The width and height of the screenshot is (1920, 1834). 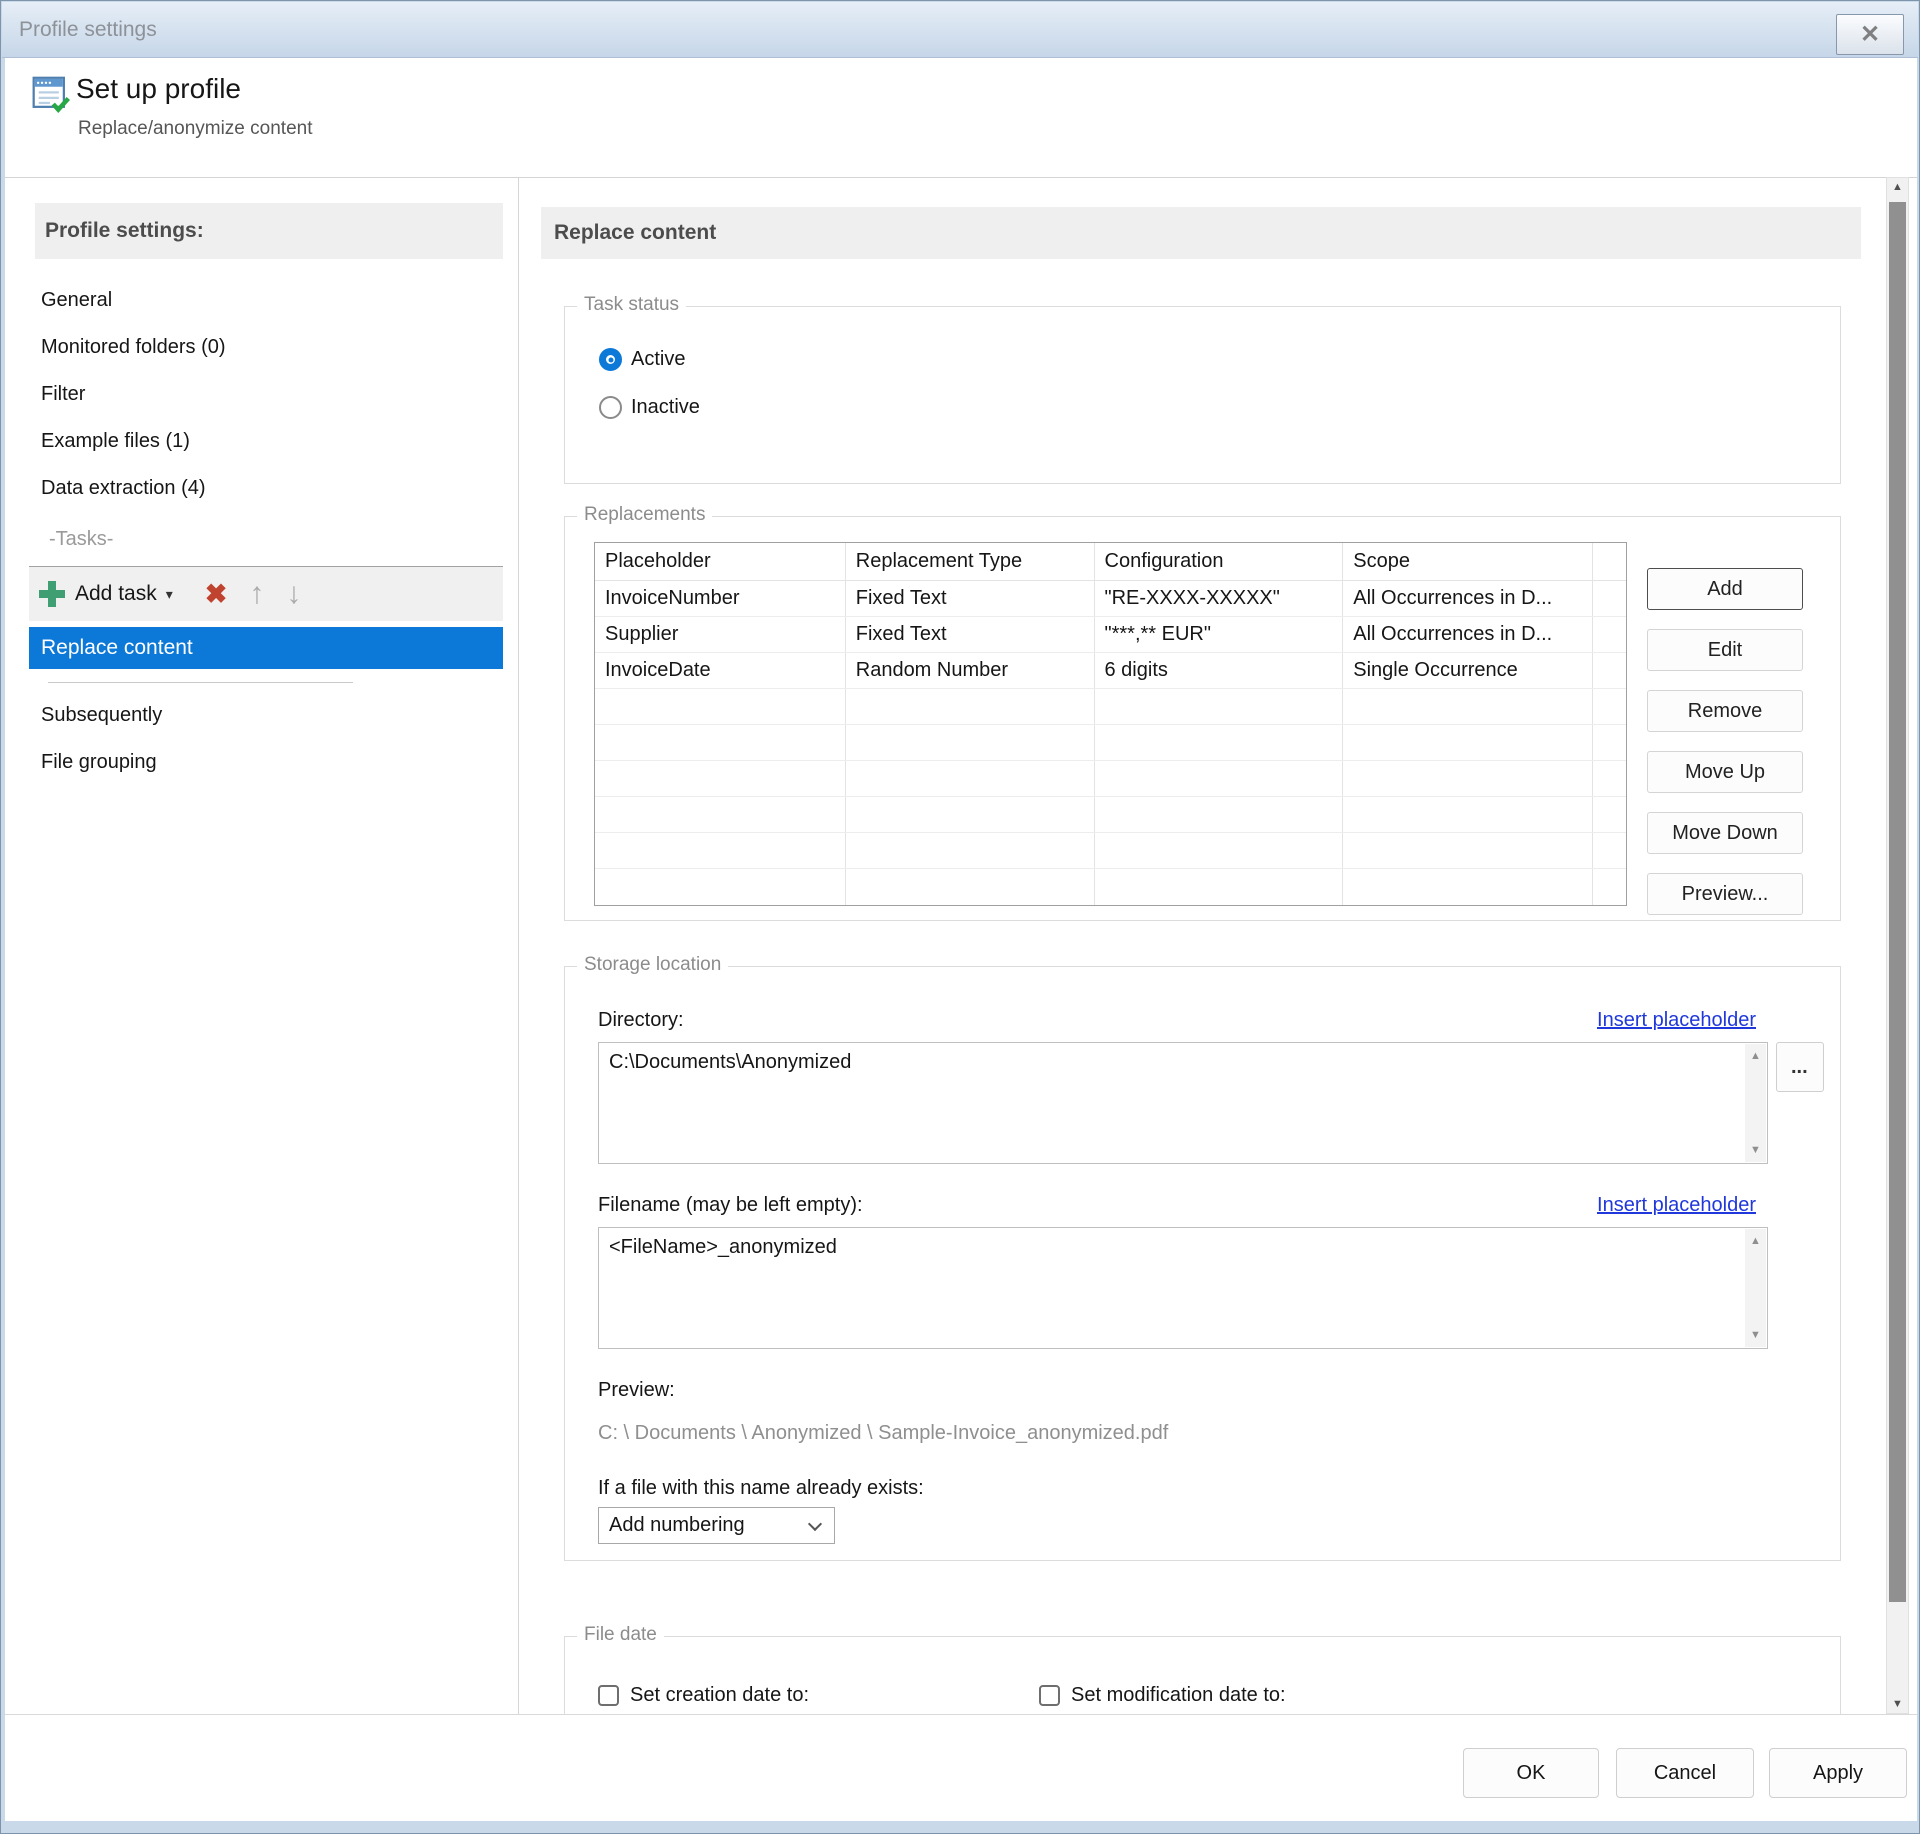 I want to click on column-header-configuration: Configuration, so click(x=1219, y=561).